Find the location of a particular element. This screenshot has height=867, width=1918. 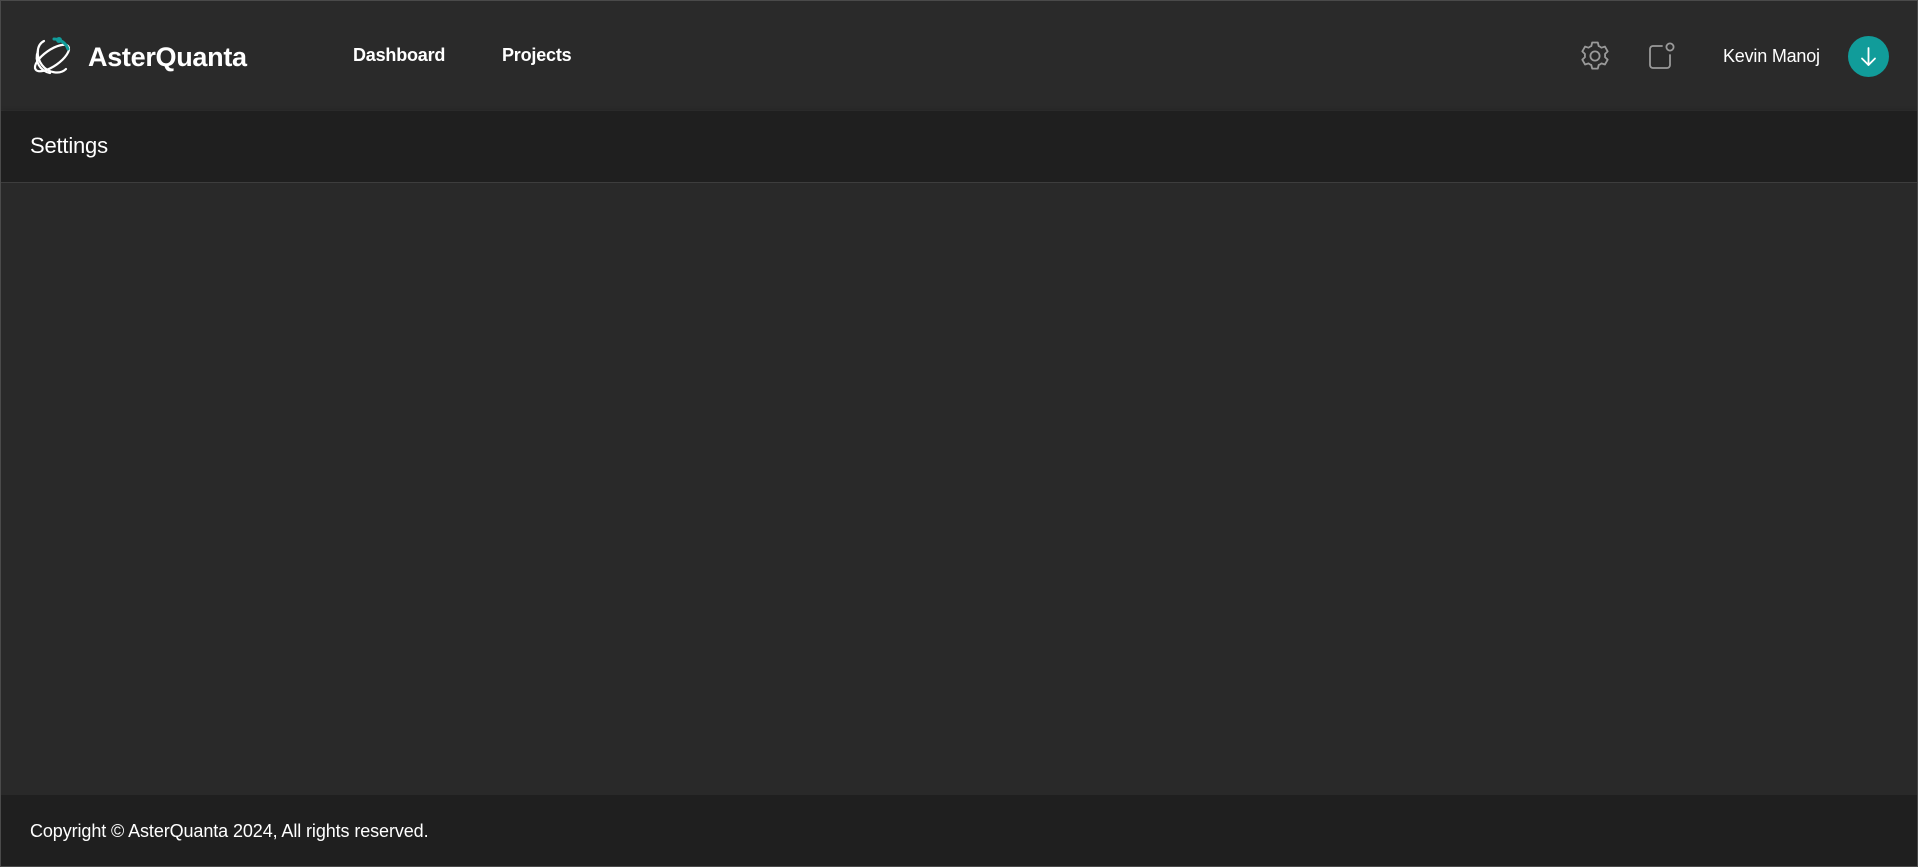

nav-projects: Projects is located at coordinates (537, 55).